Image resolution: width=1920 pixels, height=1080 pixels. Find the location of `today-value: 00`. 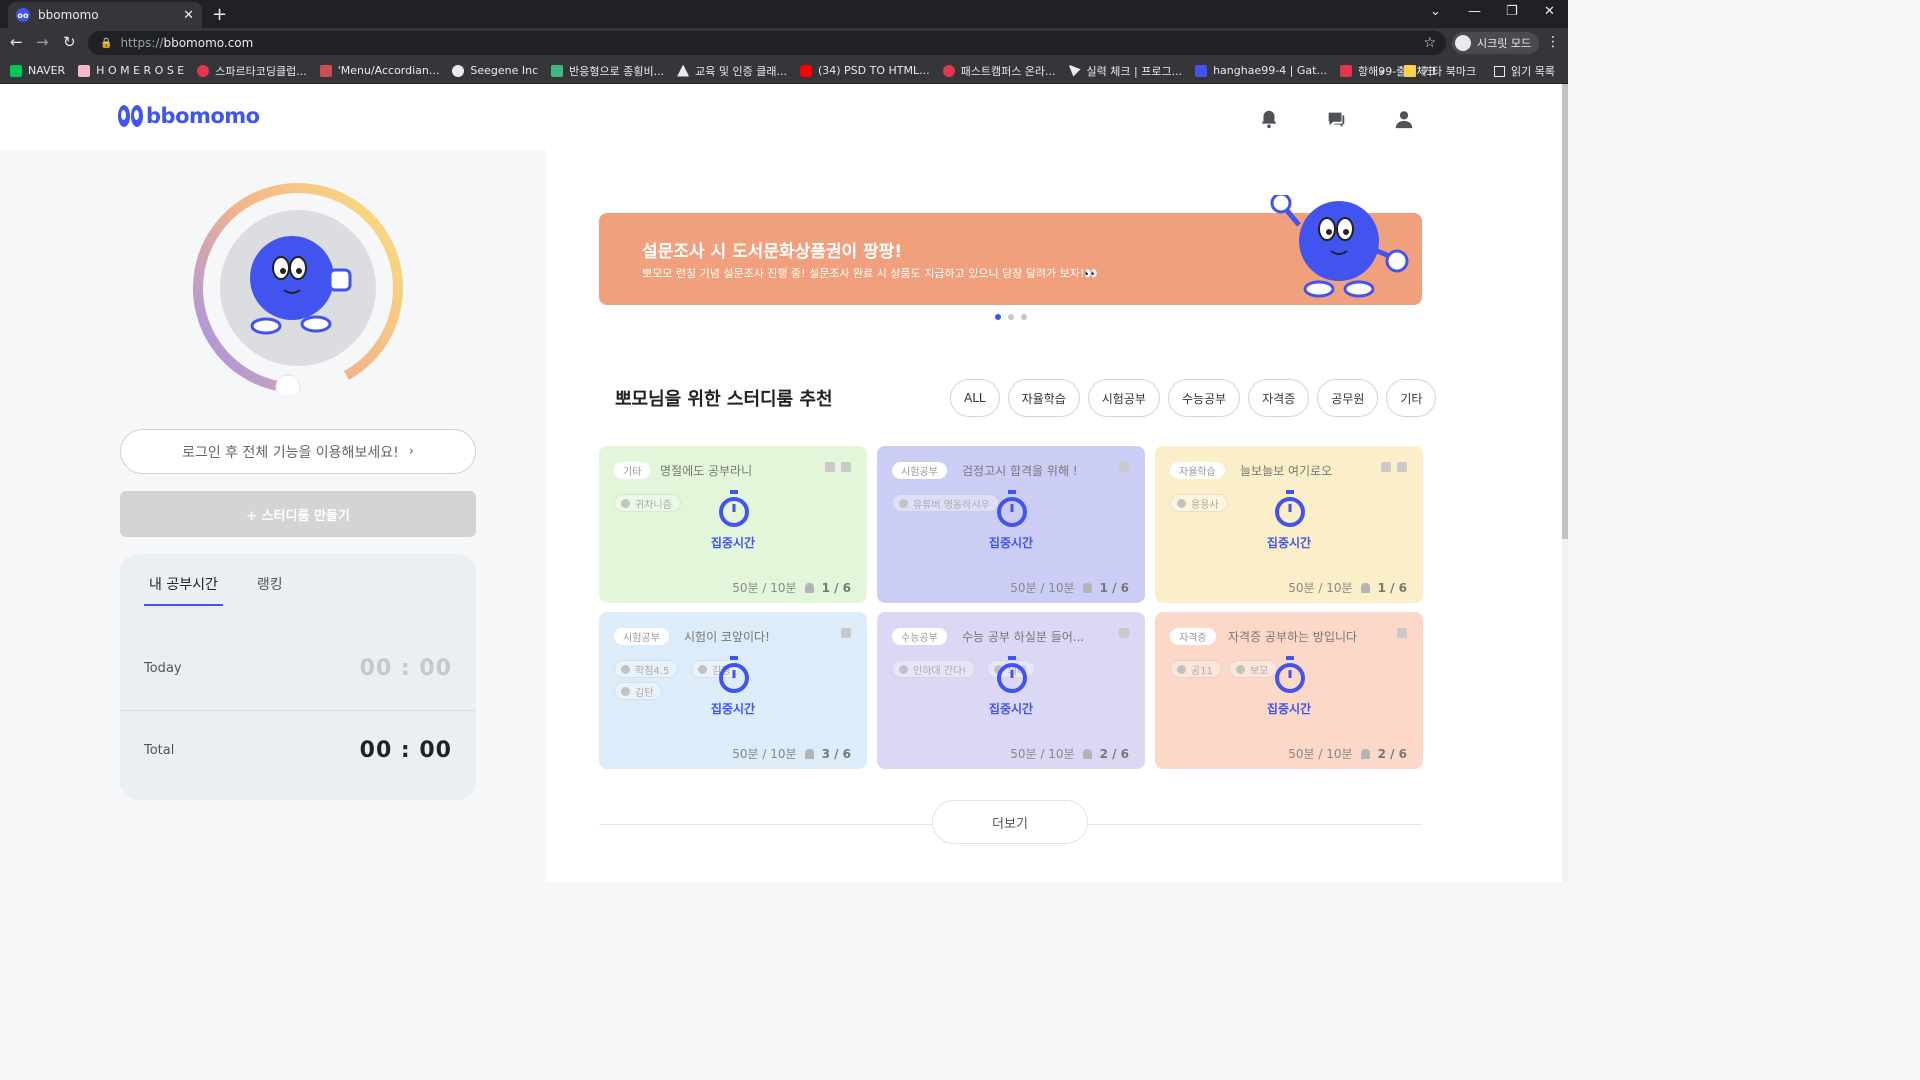

today-value: 00 is located at coordinates (405, 668).